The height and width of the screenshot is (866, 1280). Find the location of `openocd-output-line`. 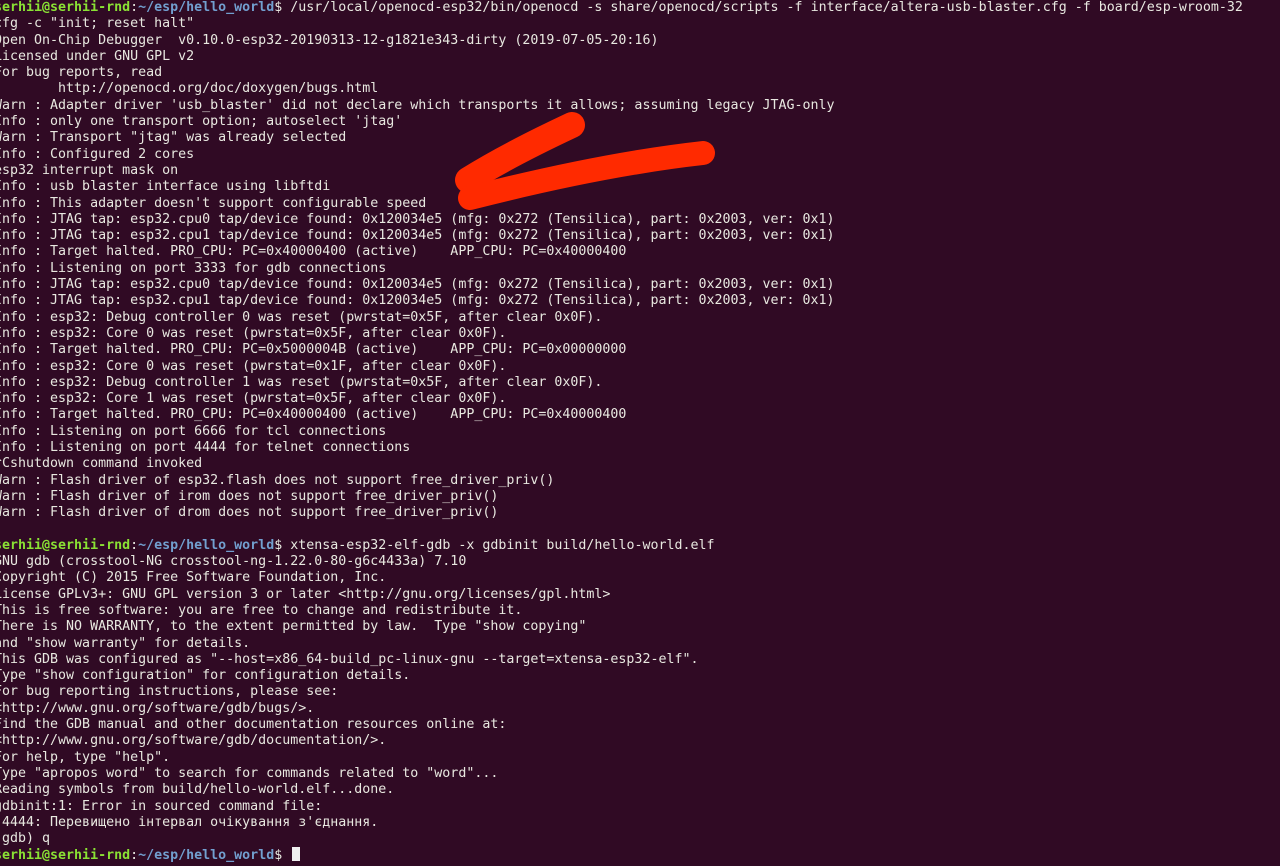

openocd-output-line is located at coordinates (621, 530).